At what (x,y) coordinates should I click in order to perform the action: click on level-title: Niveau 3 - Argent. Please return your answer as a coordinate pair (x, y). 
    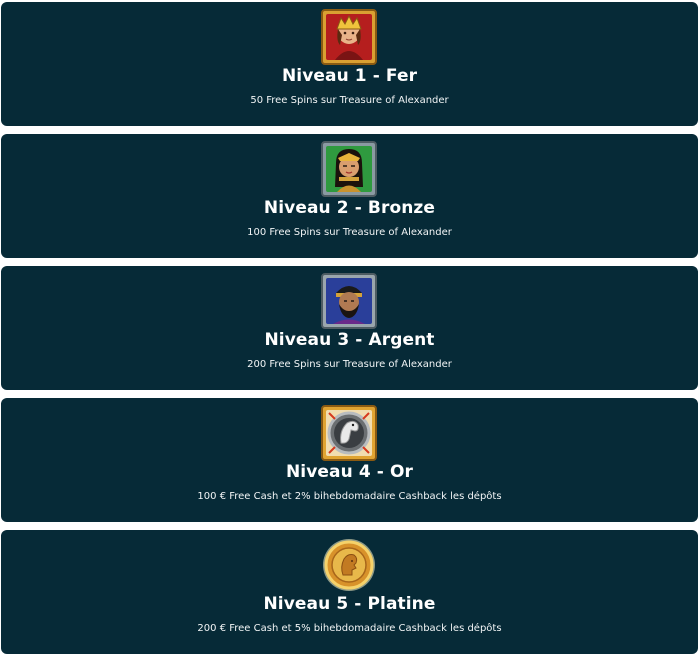
    Looking at the image, I should click on (349, 340).